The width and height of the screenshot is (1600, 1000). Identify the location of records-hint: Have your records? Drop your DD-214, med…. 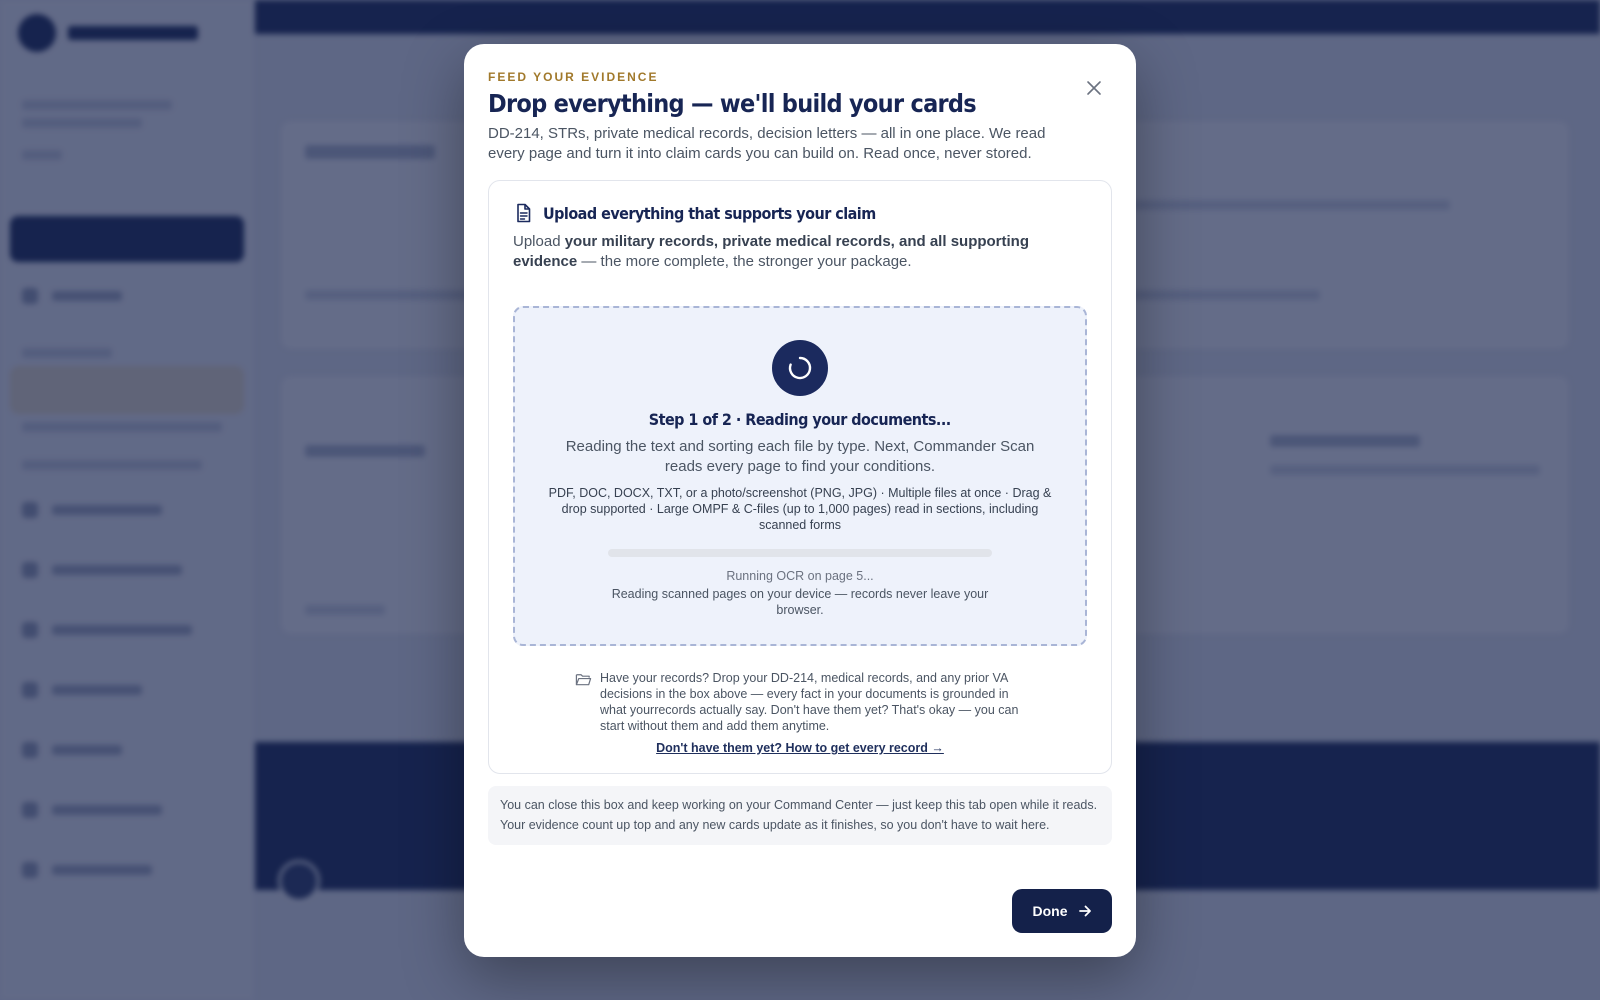
(800, 702).